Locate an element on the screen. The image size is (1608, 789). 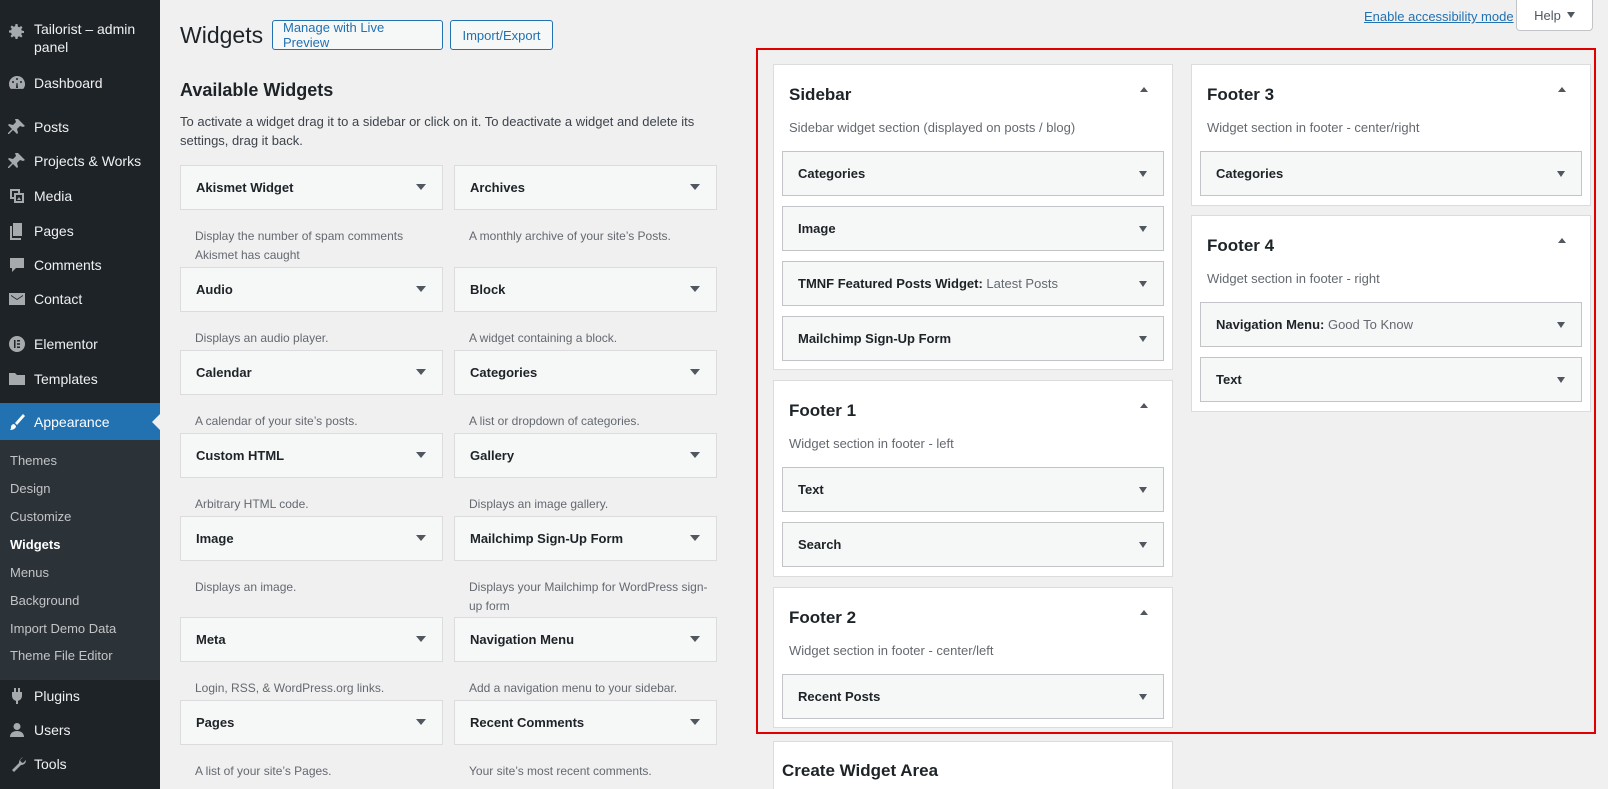
widget-name: Meta is located at coordinates (211, 639).